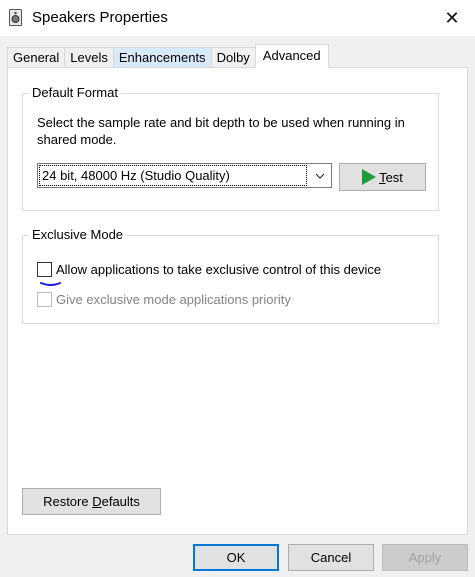 The image size is (475, 577). Describe the element at coordinates (100, 17) in the screenshot. I see `window-title: Speakers Properties` at that location.